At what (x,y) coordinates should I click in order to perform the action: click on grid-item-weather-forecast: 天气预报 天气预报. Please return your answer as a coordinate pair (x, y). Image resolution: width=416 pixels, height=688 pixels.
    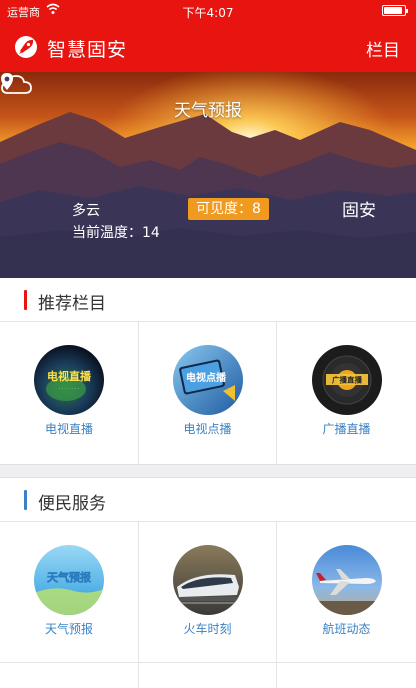
    Looking at the image, I should click on (69, 592).